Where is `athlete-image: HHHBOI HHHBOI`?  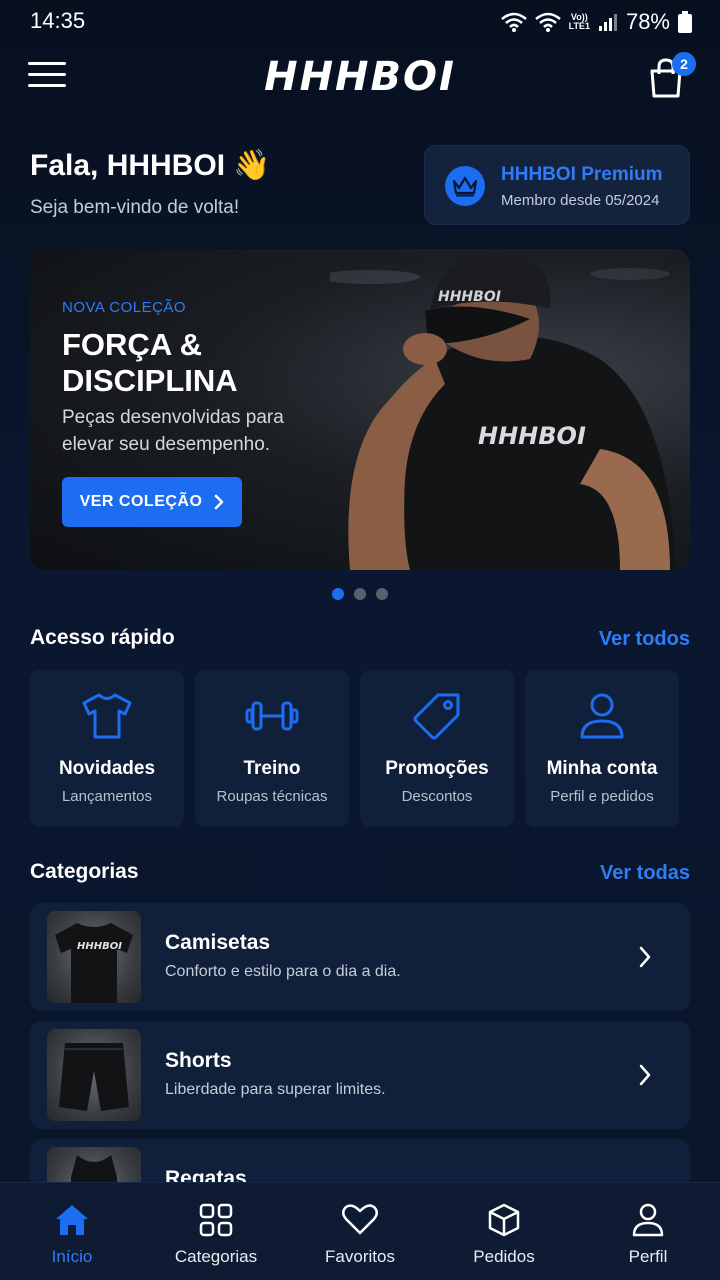 athlete-image: HHHBOI HHHBOI is located at coordinates (502, 411).